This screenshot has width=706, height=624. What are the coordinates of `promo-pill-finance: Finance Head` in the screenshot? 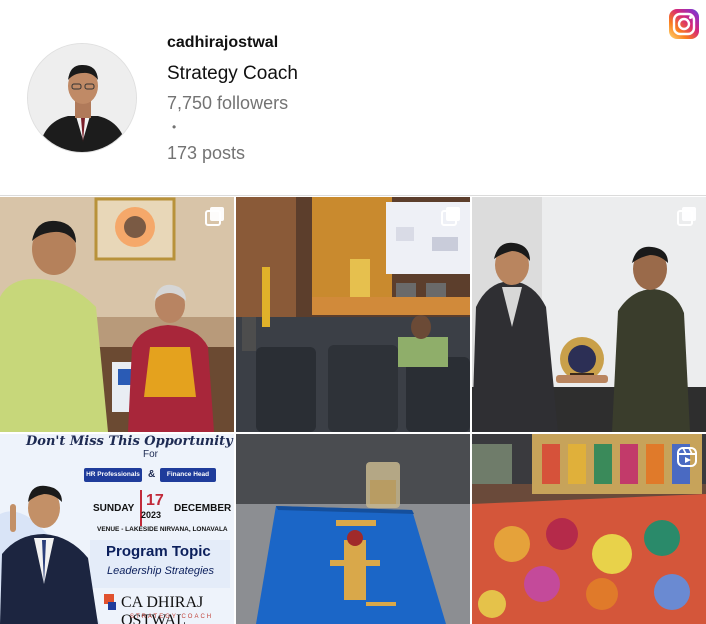 It's located at (188, 475).